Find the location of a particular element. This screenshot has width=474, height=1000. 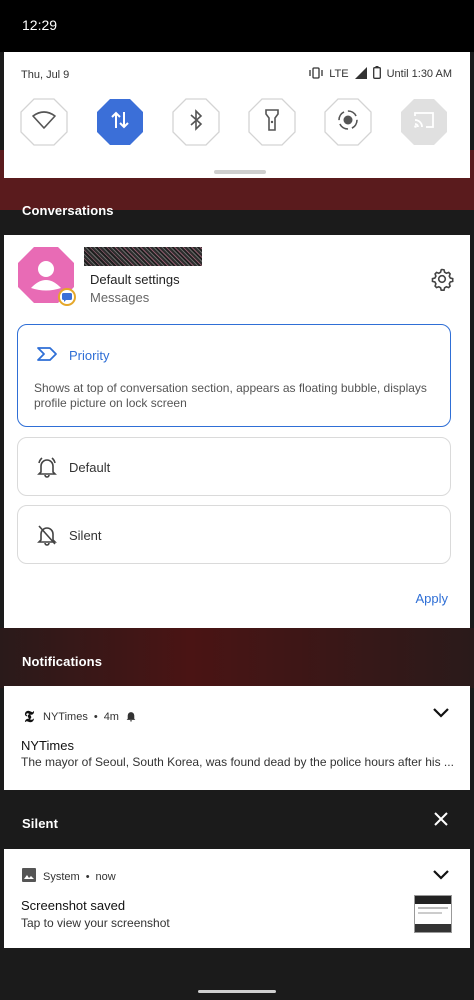

conversation-app: Messages is located at coordinates (120, 297).